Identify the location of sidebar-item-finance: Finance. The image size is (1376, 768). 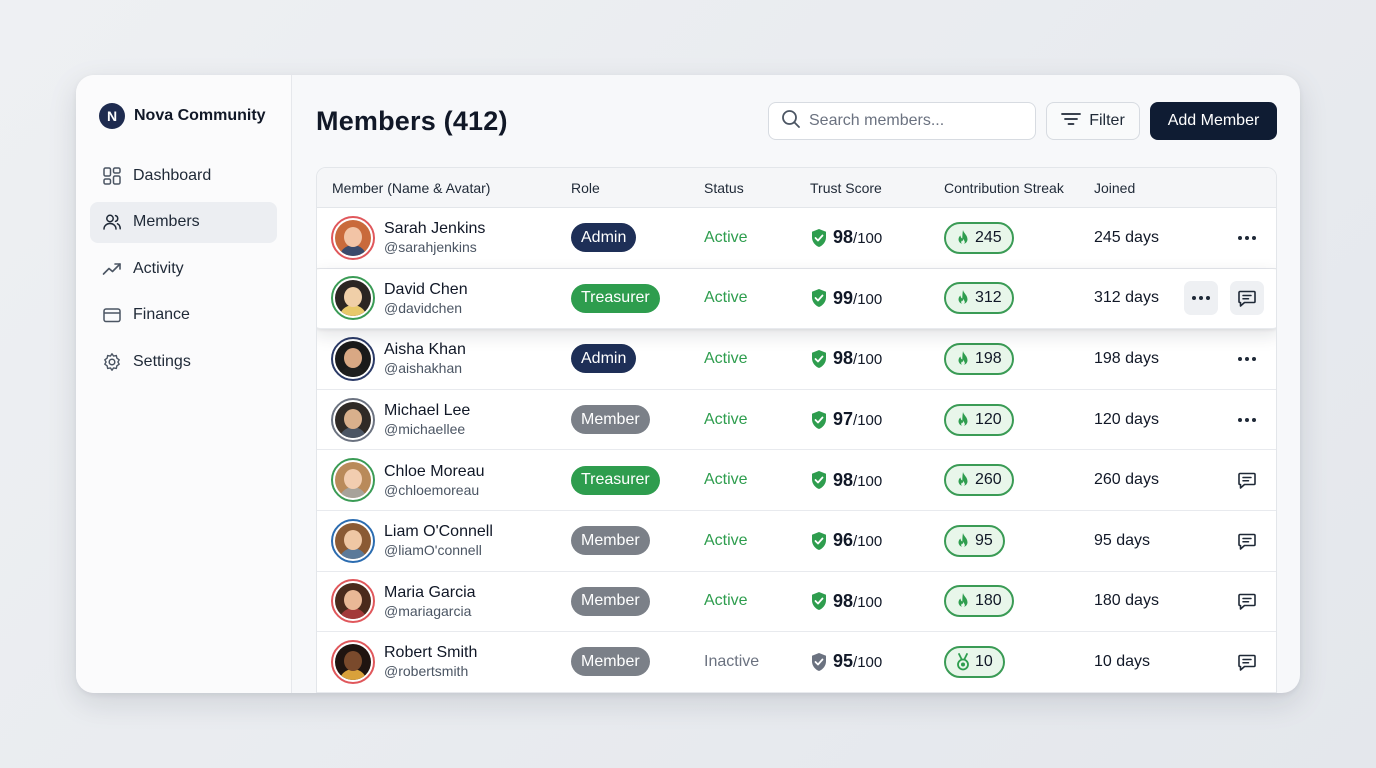
(183, 315).